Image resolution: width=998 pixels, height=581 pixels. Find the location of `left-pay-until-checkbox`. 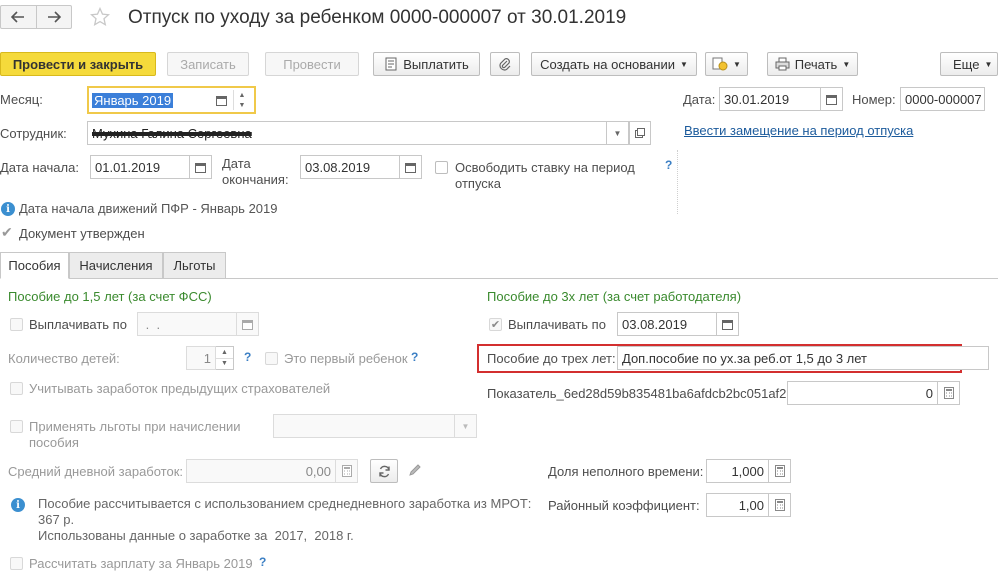

left-pay-until-checkbox is located at coordinates (16, 324).